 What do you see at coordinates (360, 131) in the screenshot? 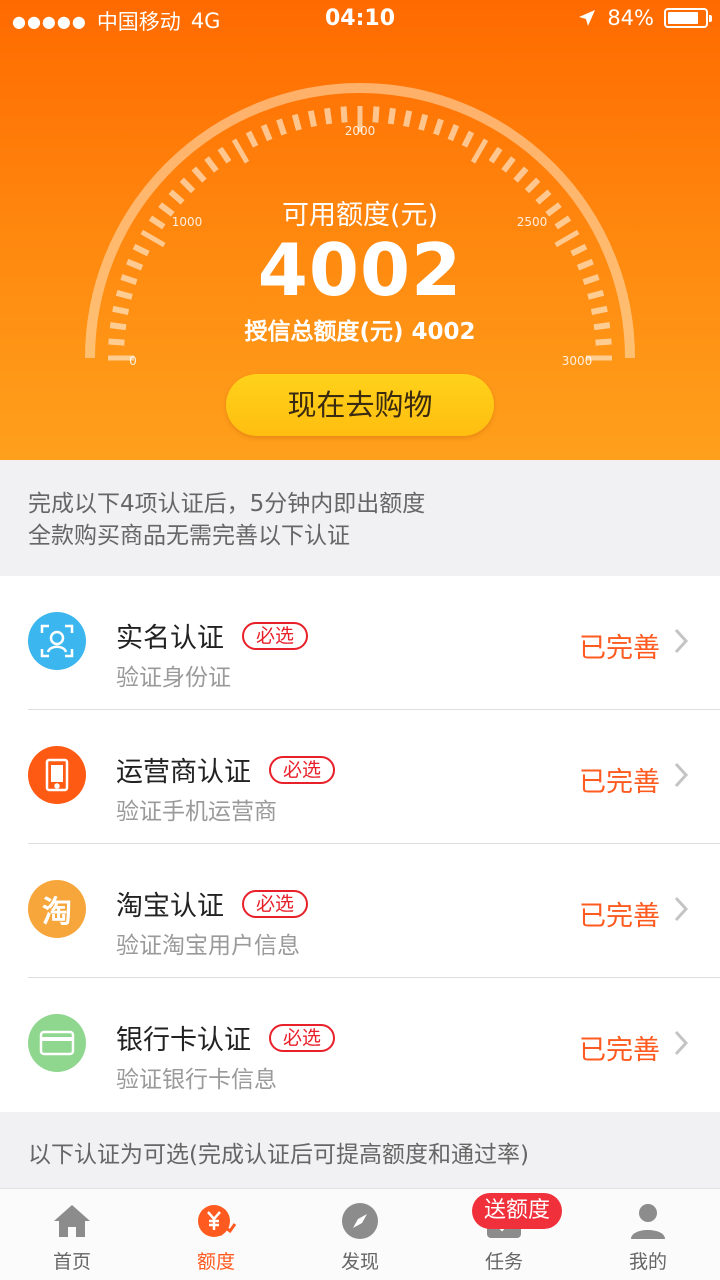
I see `gauge-tick-label: 2000` at bounding box center [360, 131].